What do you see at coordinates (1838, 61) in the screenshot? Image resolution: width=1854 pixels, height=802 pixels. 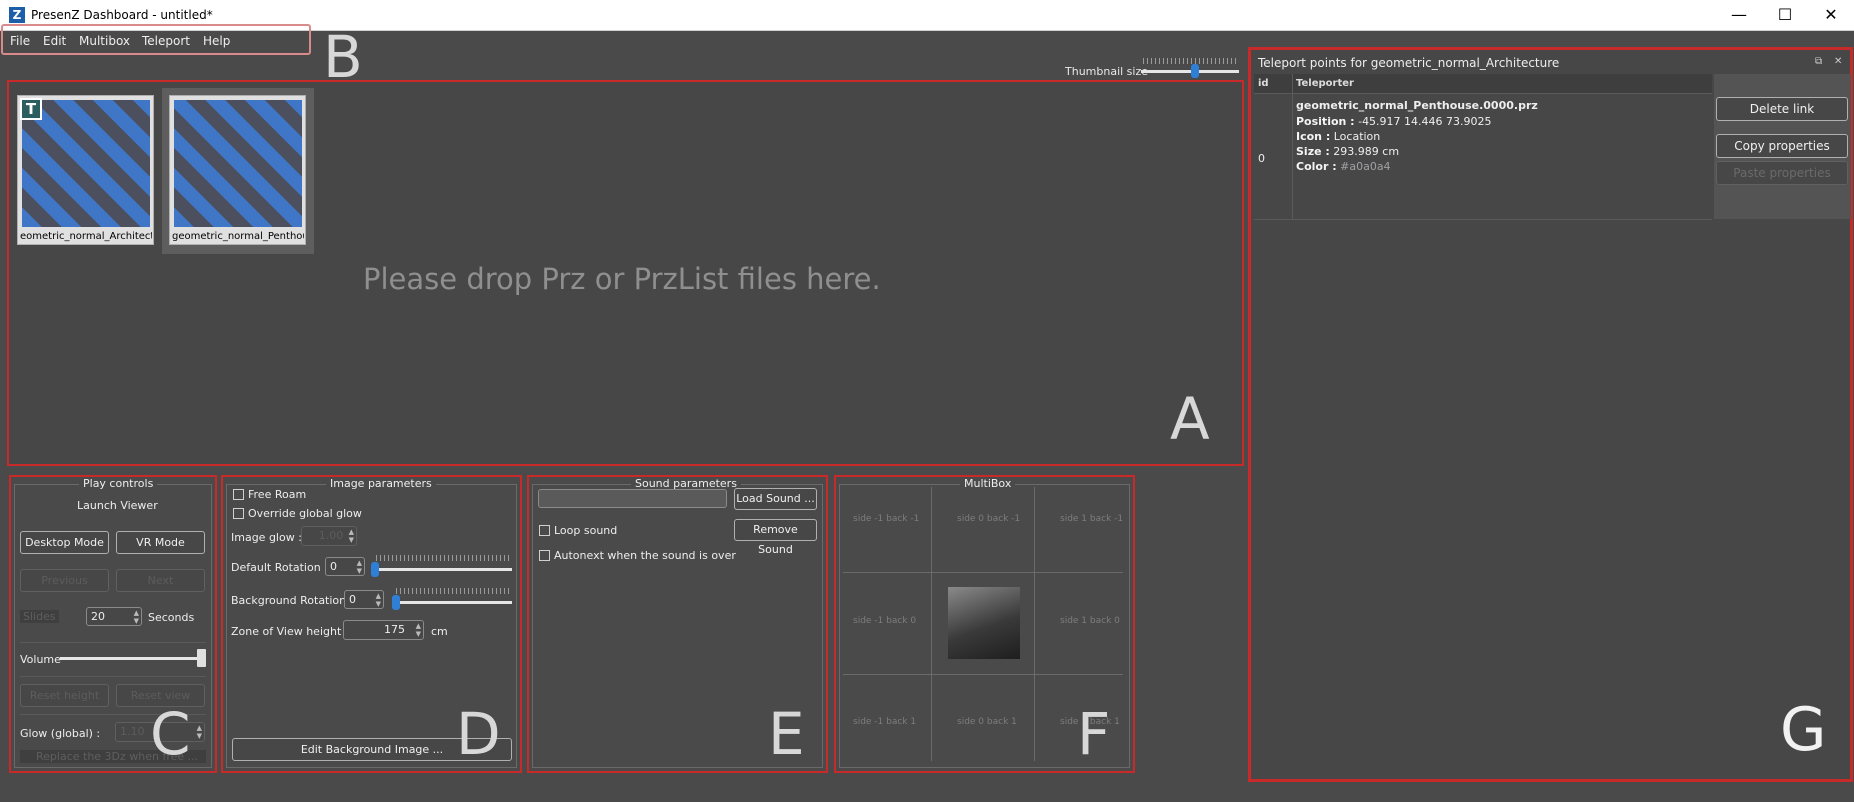 I see `close-panel-icon: ✕` at bounding box center [1838, 61].